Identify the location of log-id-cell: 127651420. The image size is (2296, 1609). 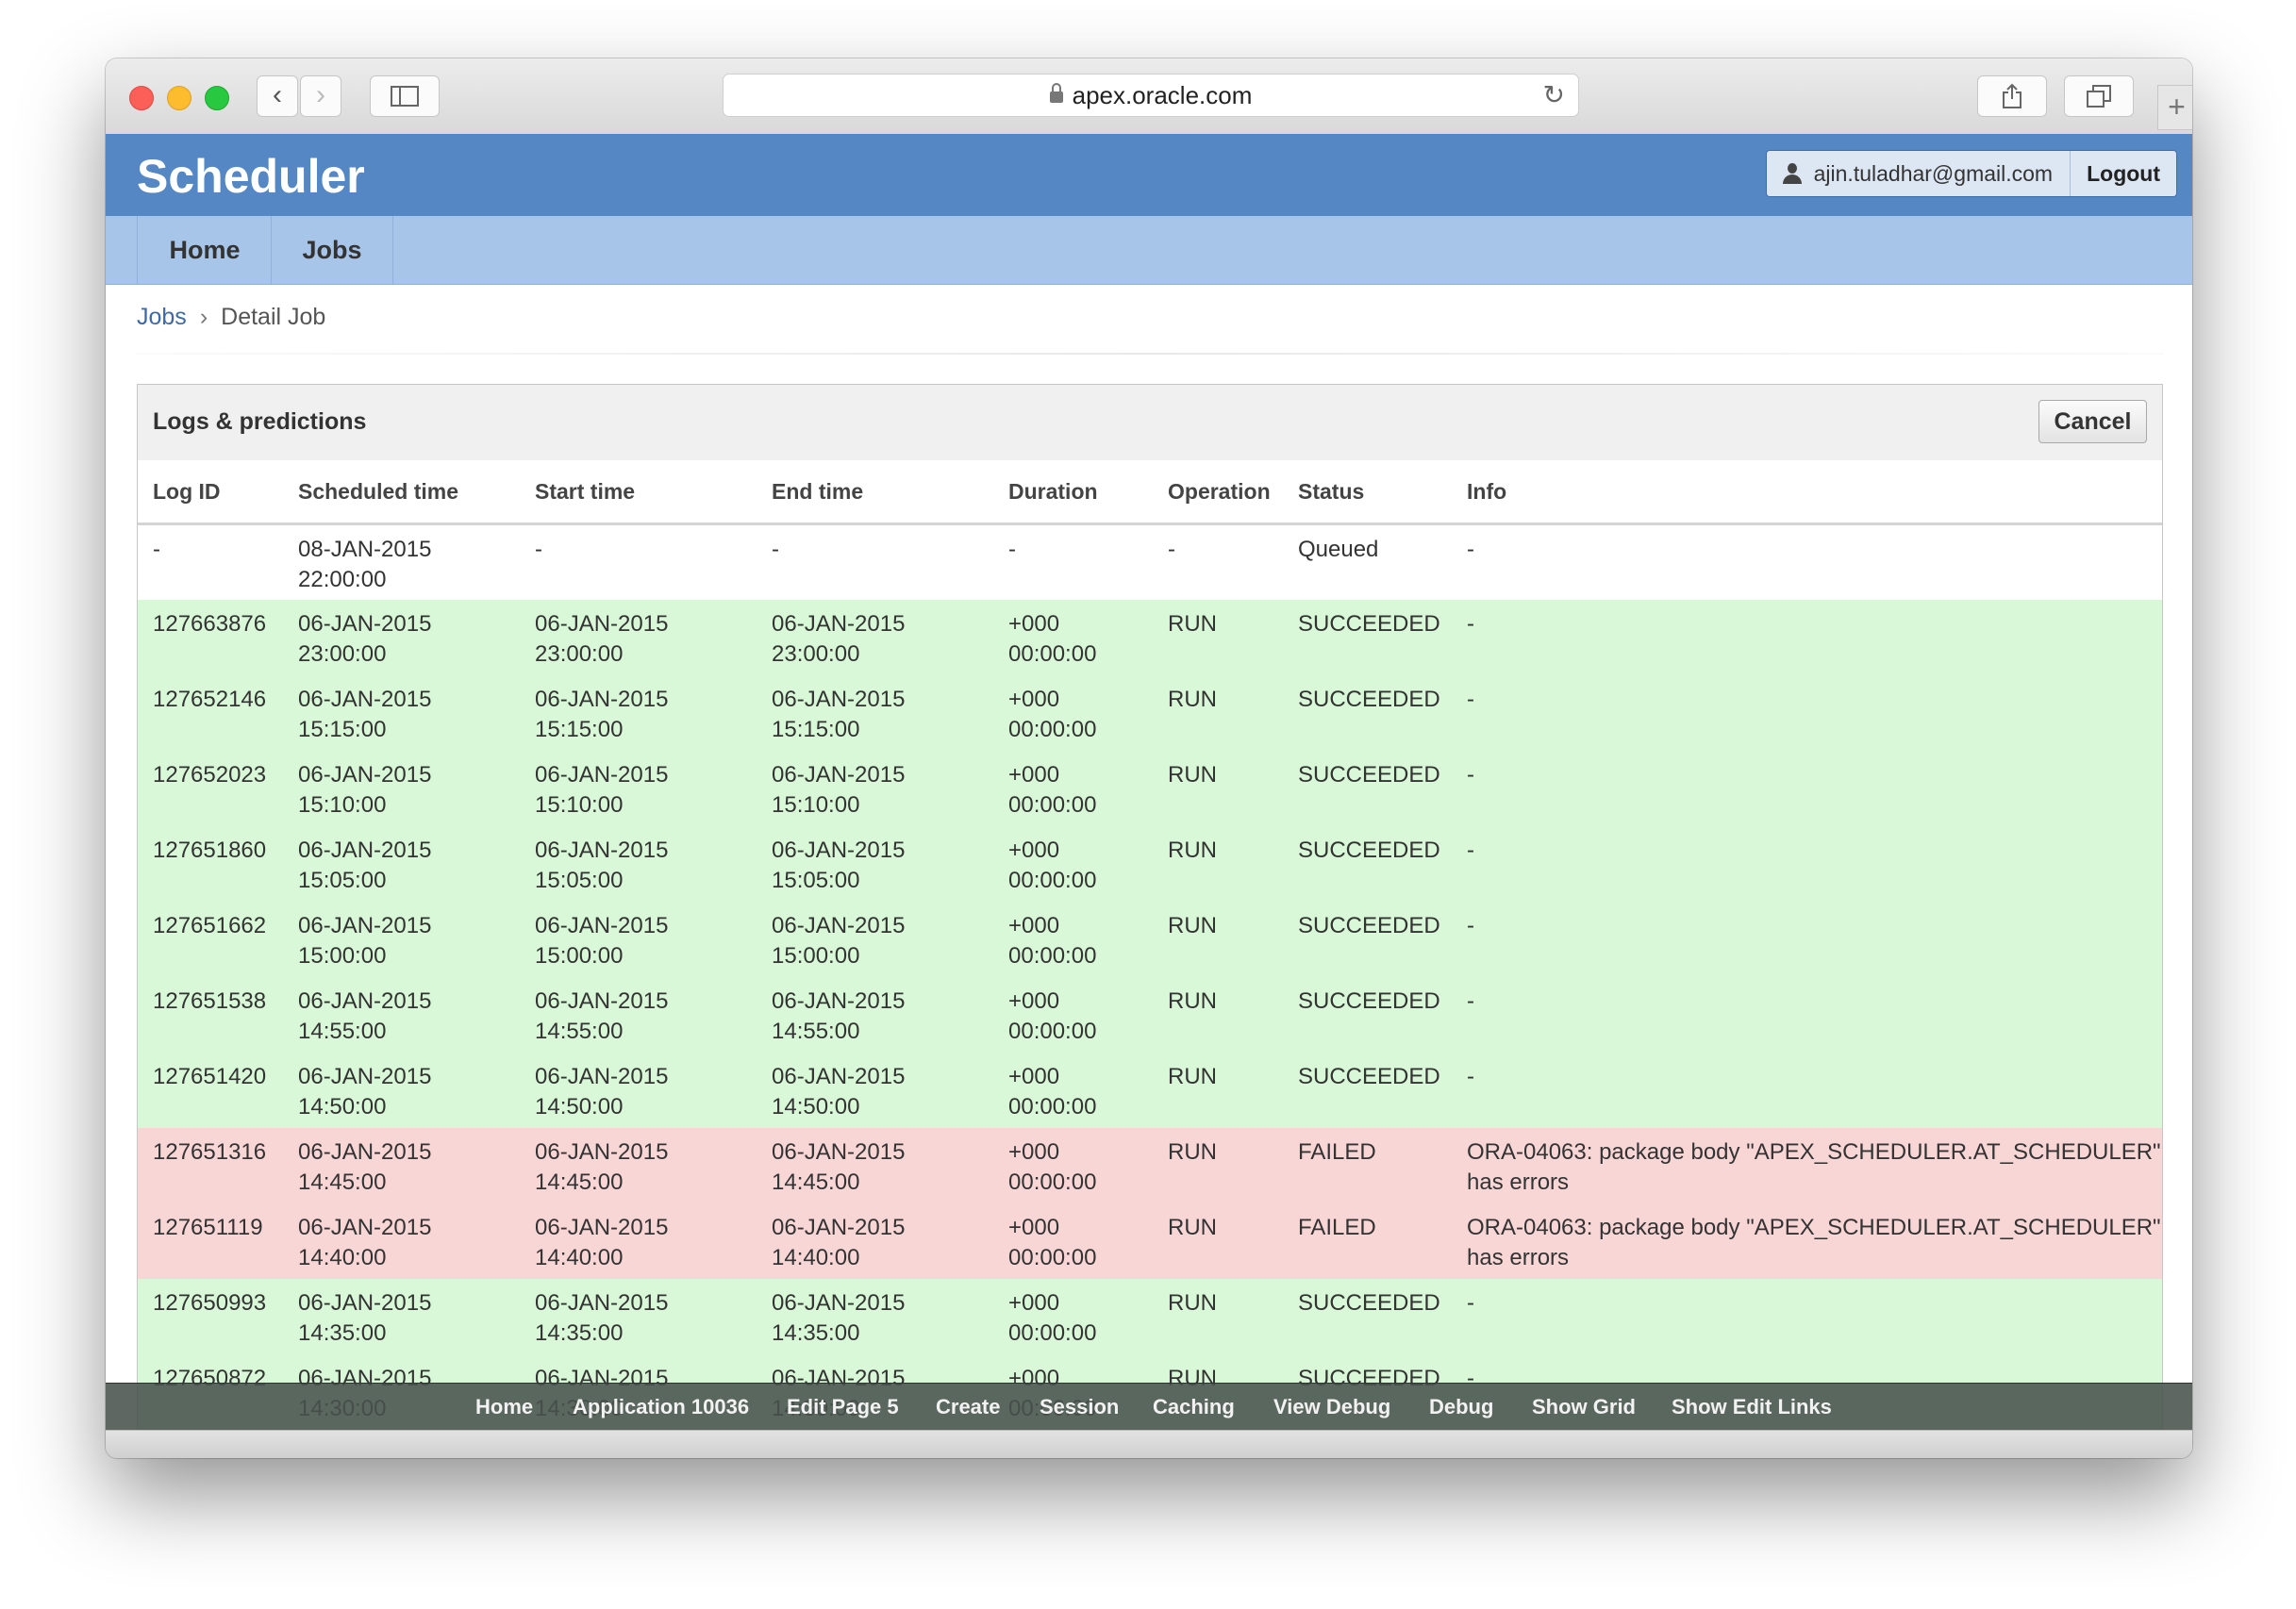
(210, 1090).